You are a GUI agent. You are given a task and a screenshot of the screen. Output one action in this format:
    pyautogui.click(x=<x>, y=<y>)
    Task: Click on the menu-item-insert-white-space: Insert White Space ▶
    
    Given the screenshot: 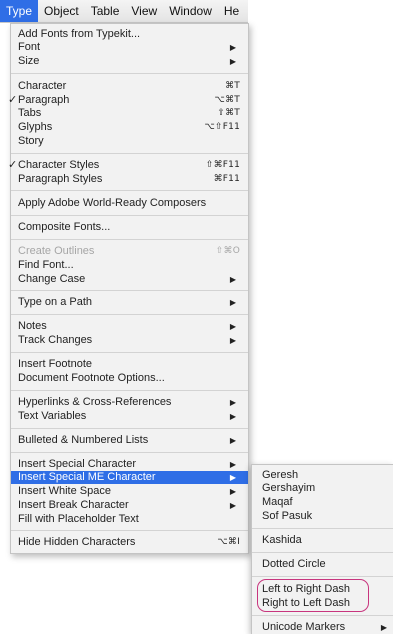 What is the action you would take?
    pyautogui.click(x=129, y=491)
    